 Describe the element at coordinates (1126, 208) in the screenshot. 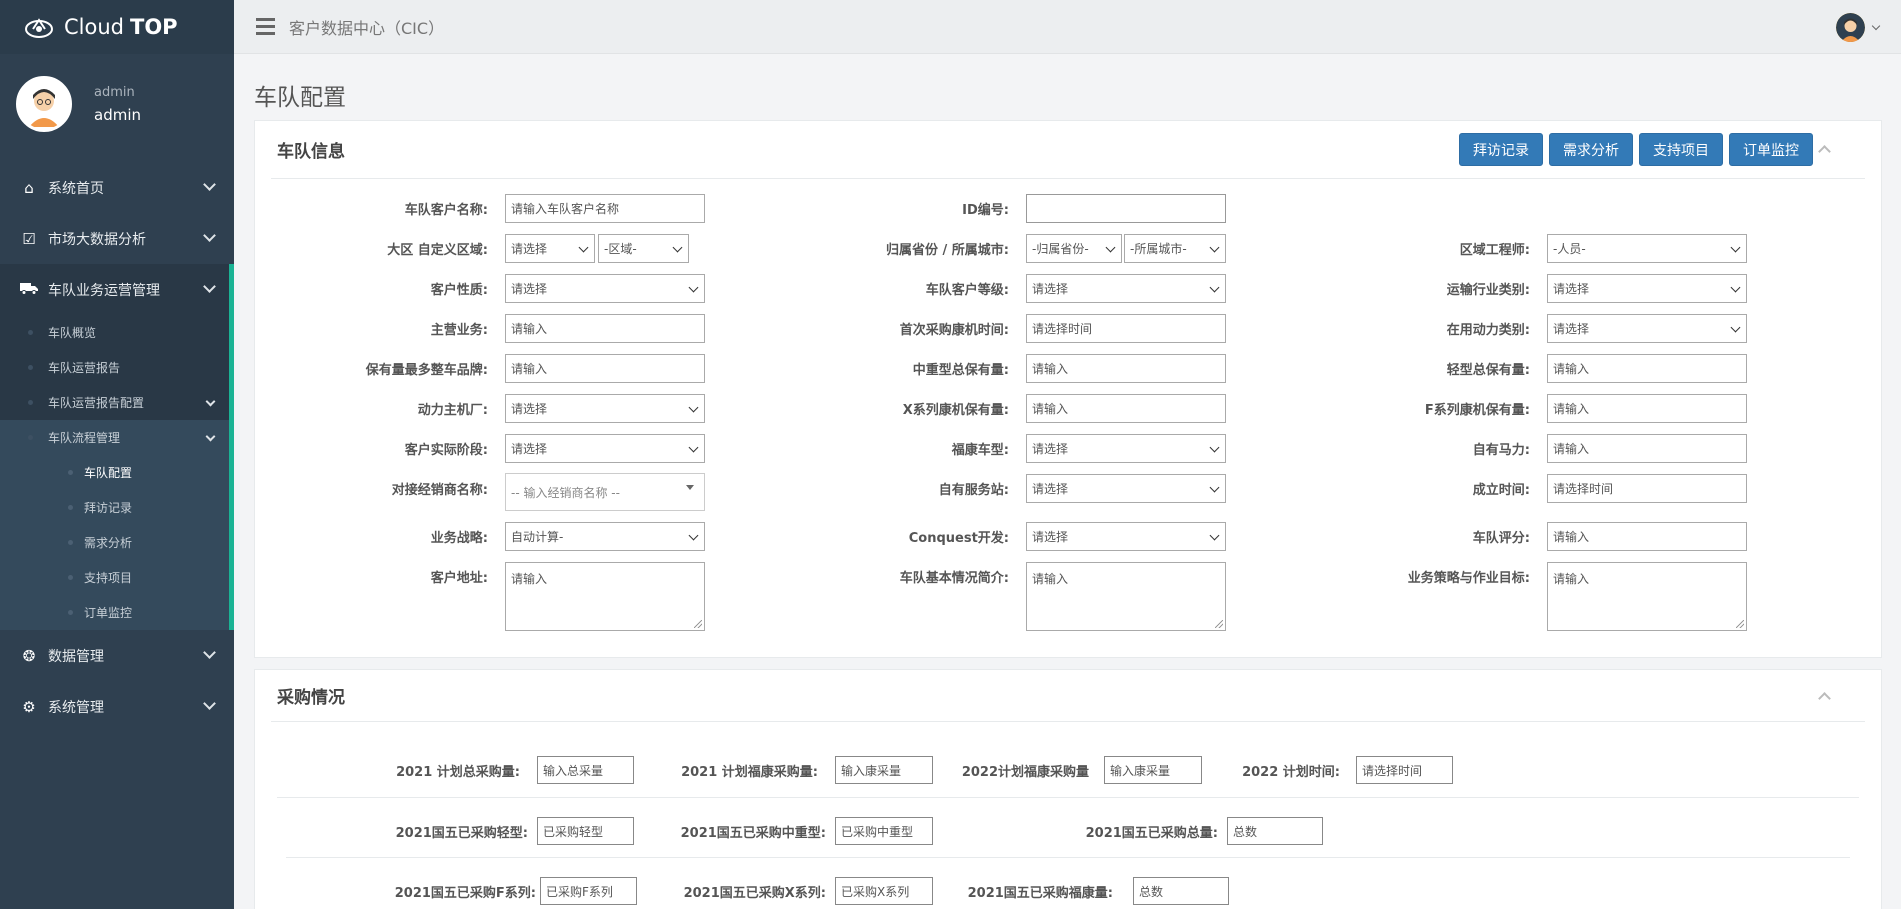

I see `id-number-input` at that location.